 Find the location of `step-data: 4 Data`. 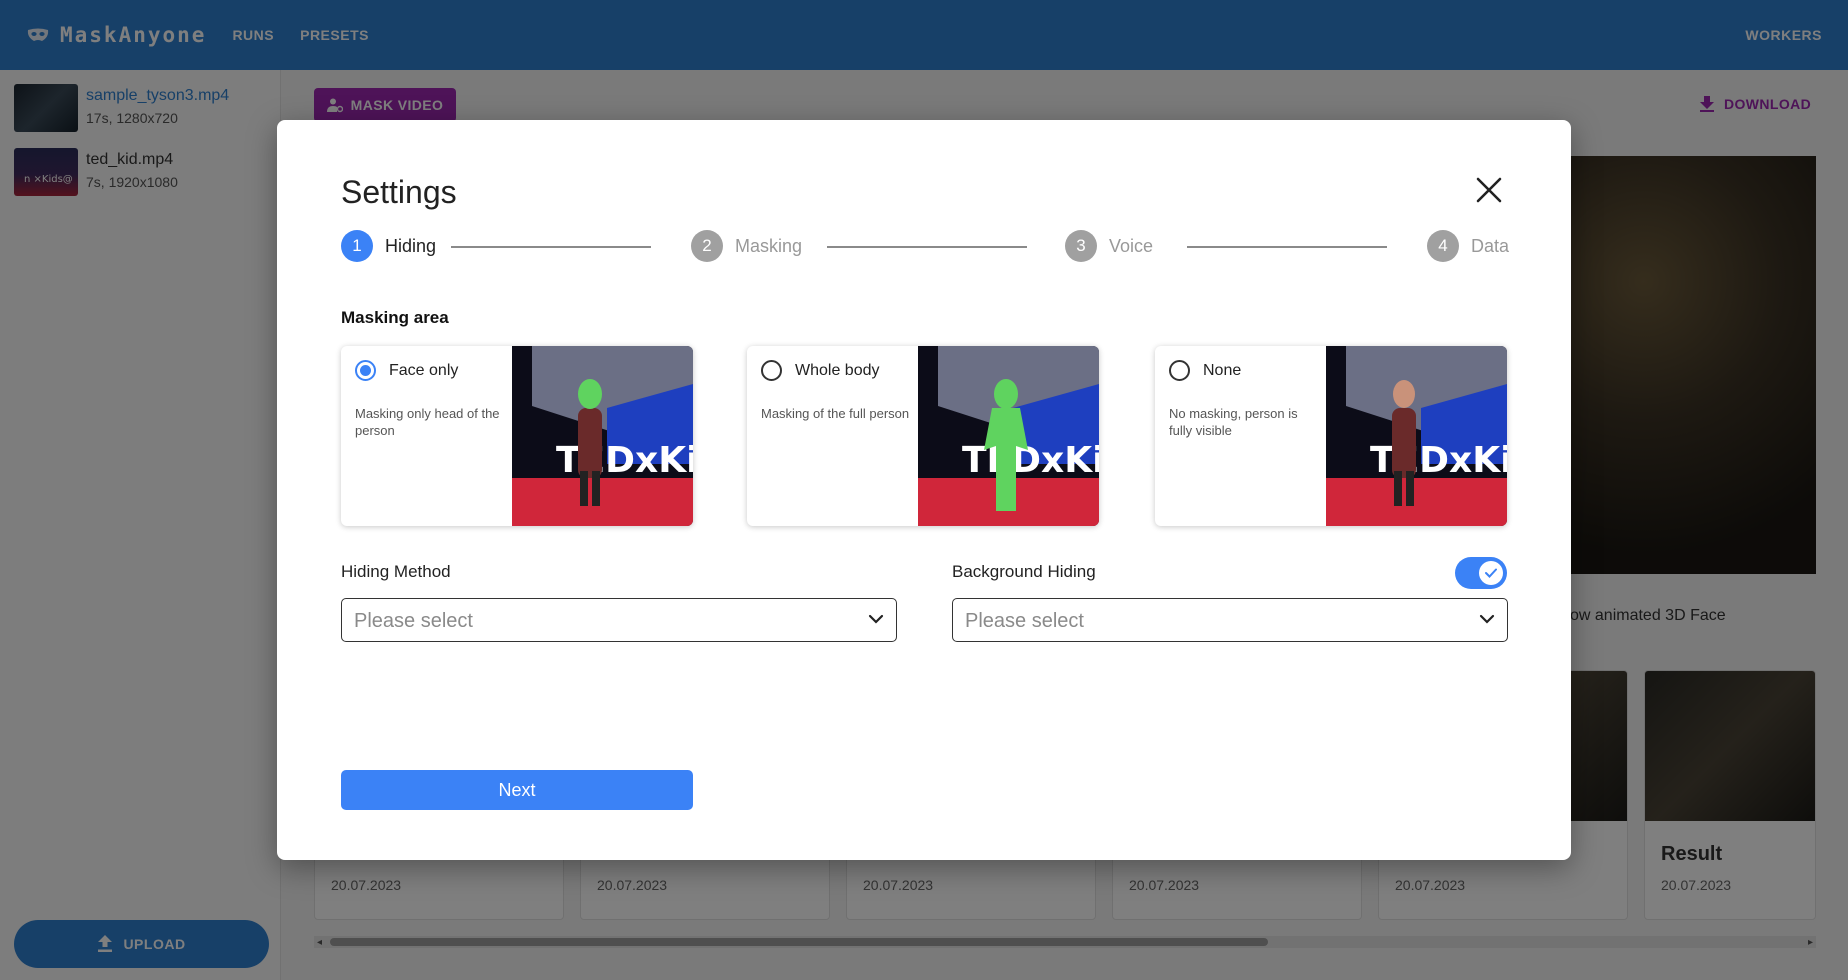

step-data: 4 Data is located at coordinates (1468, 246).